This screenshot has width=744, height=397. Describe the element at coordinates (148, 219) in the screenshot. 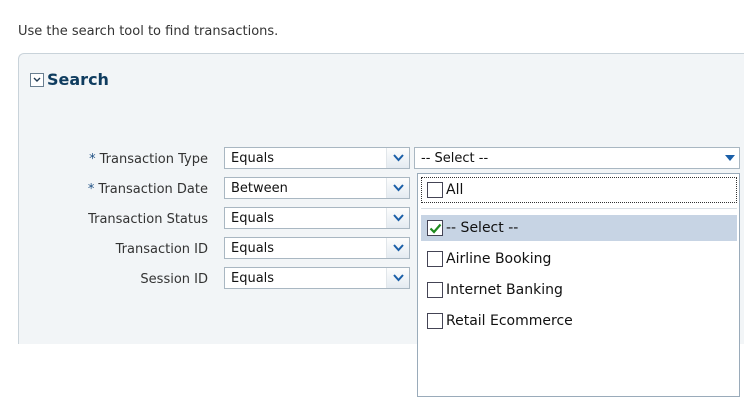

I see `field-label: Transaction Status` at that location.